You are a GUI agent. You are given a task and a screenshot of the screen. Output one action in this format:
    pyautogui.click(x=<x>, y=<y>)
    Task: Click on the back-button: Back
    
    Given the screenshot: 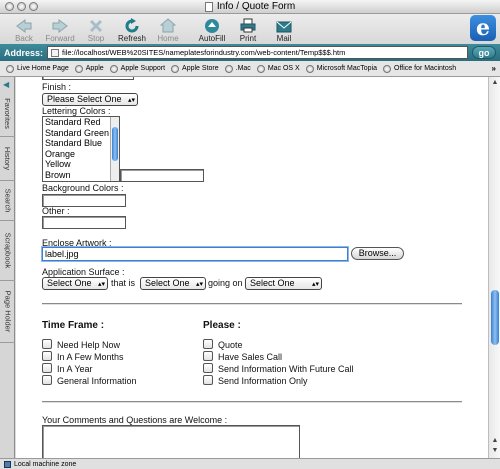 What is the action you would take?
    pyautogui.click(x=24, y=29)
    